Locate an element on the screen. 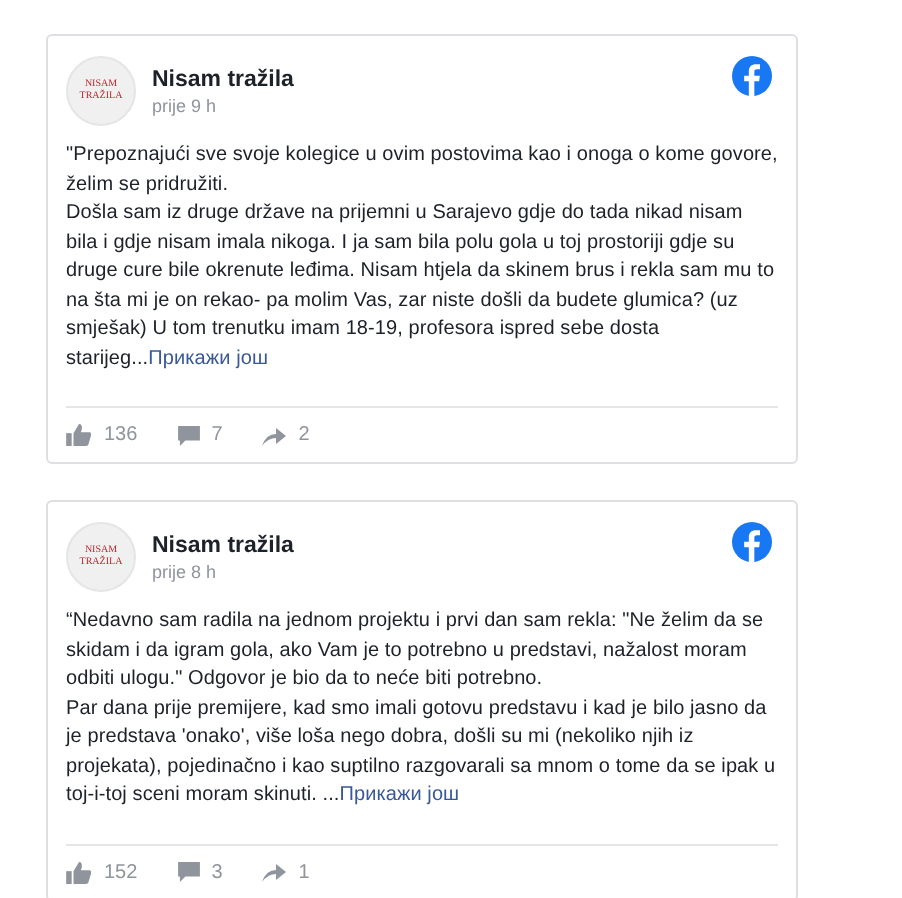  post-text: "Prepoznajući sve svoje kolegice u ovim postovima kao i onoga o kome govore, želim se pridružiti. is located at coordinates (422, 170).